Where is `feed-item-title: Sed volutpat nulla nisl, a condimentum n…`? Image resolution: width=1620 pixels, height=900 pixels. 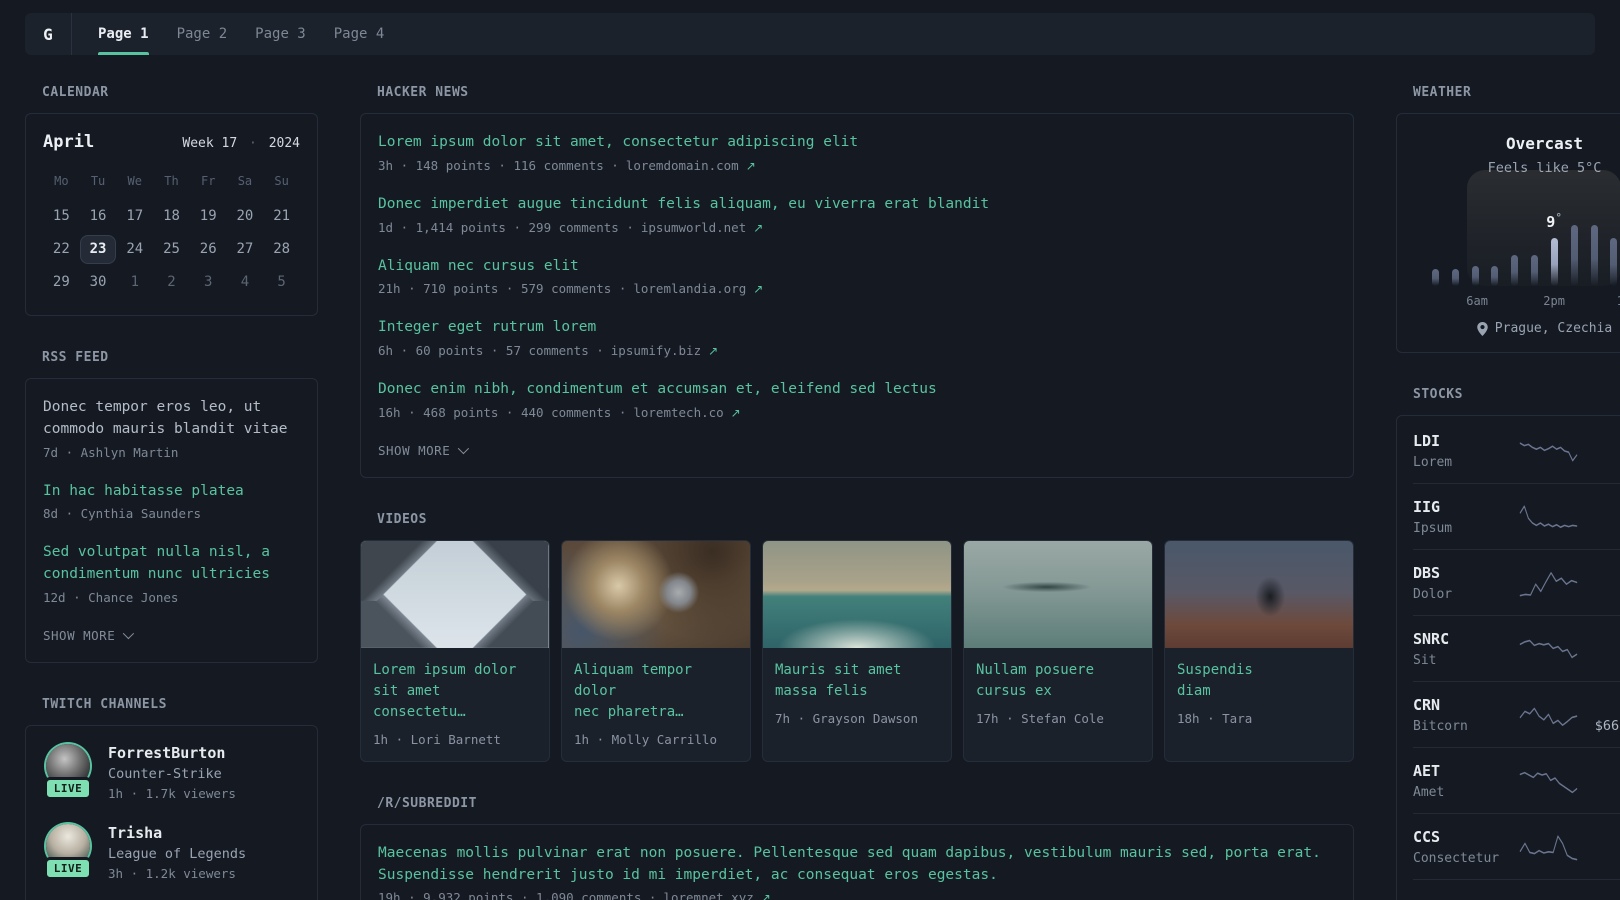
feed-item-title: Sed volutpat nulla nisl, a condimentum n… is located at coordinates (171, 564).